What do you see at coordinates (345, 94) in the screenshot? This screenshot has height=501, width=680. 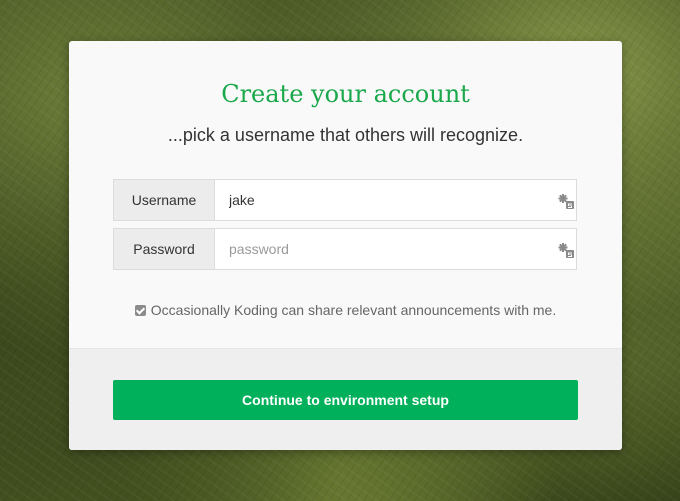 I see `page-title: Create your account` at bounding box center [345, 94].